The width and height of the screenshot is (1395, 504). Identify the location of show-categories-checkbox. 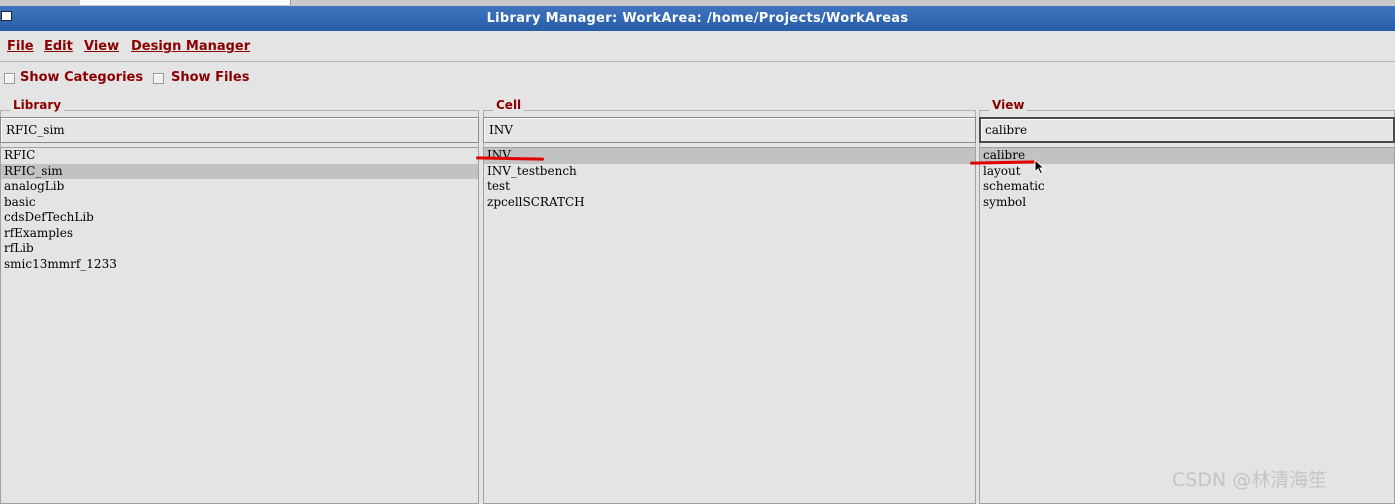
(9, 78).